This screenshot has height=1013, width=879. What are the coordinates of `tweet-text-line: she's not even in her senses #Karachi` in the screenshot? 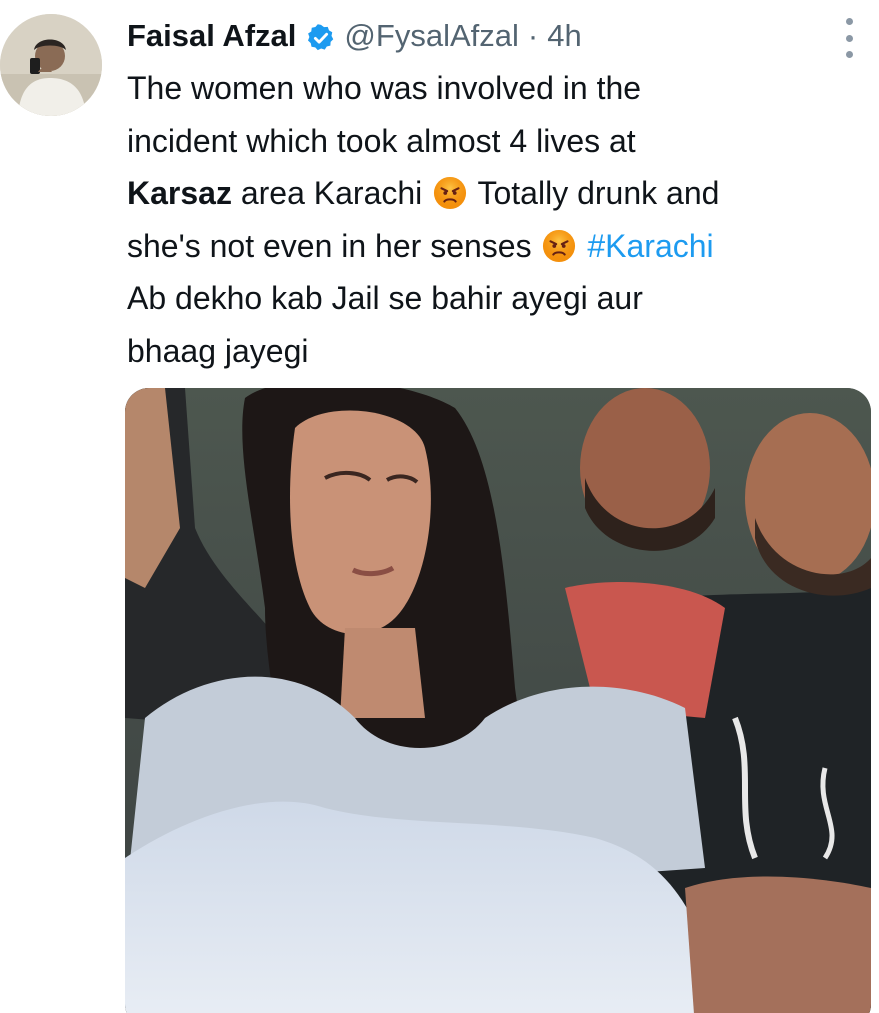 It's located at (499, 246).